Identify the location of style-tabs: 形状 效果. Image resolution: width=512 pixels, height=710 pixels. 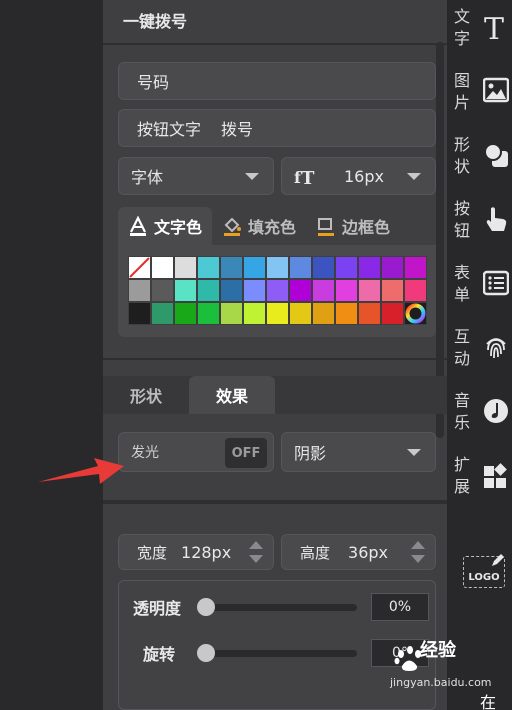
(275, 395).